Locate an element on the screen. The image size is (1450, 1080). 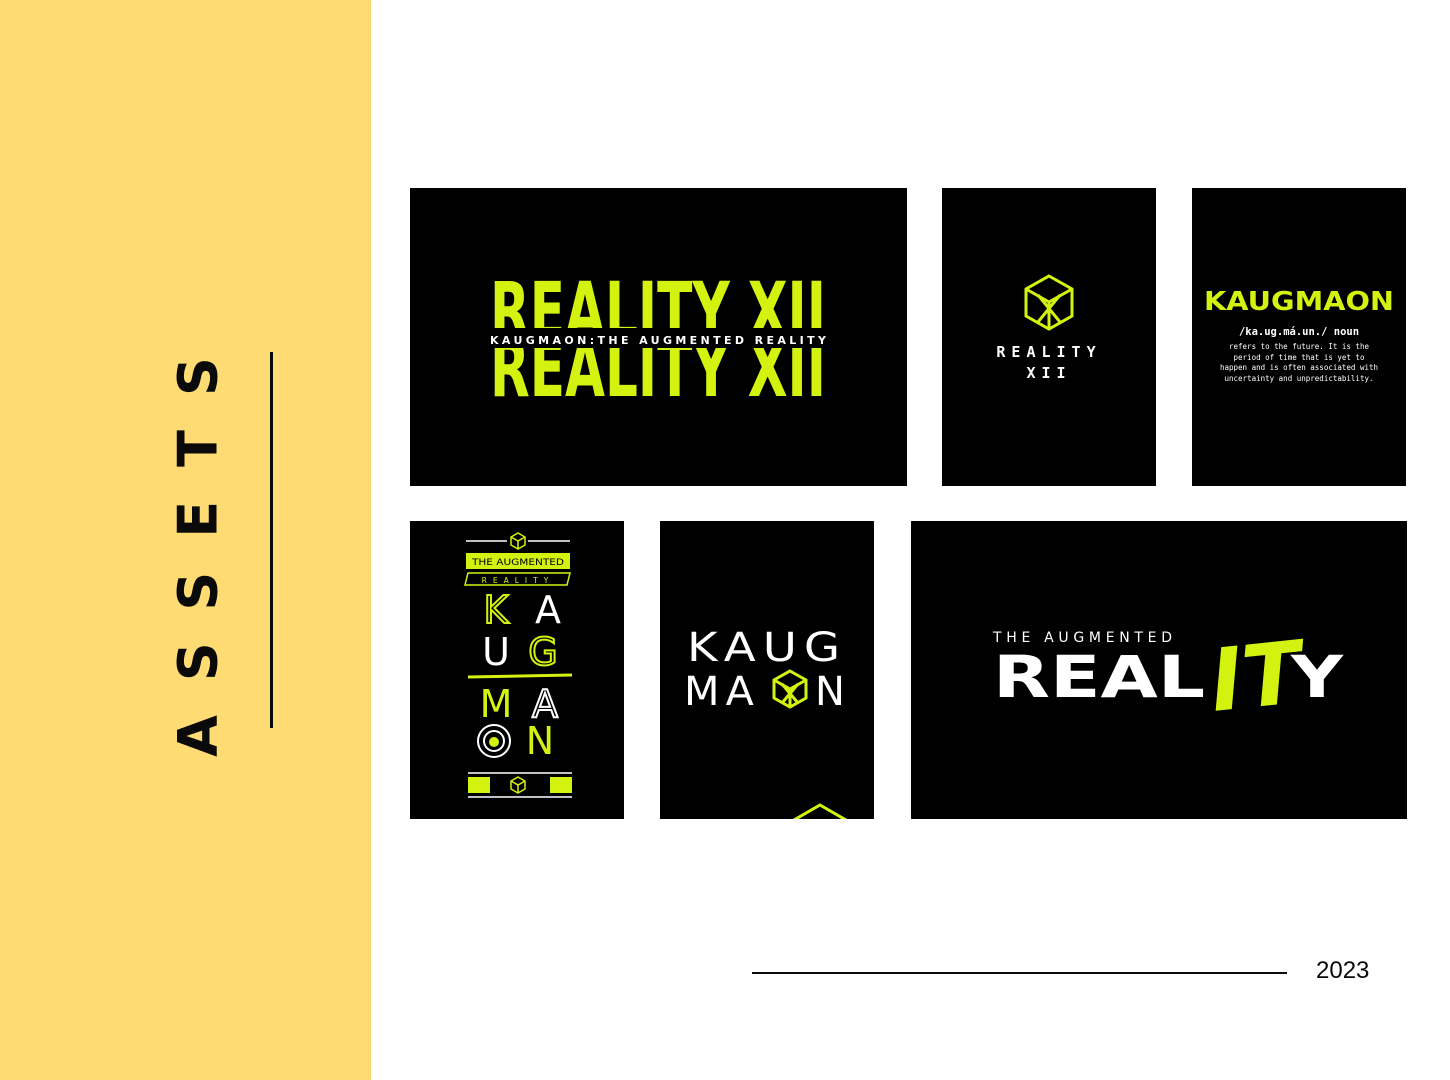
poster-letter: K is located at coordinates (497, 610).